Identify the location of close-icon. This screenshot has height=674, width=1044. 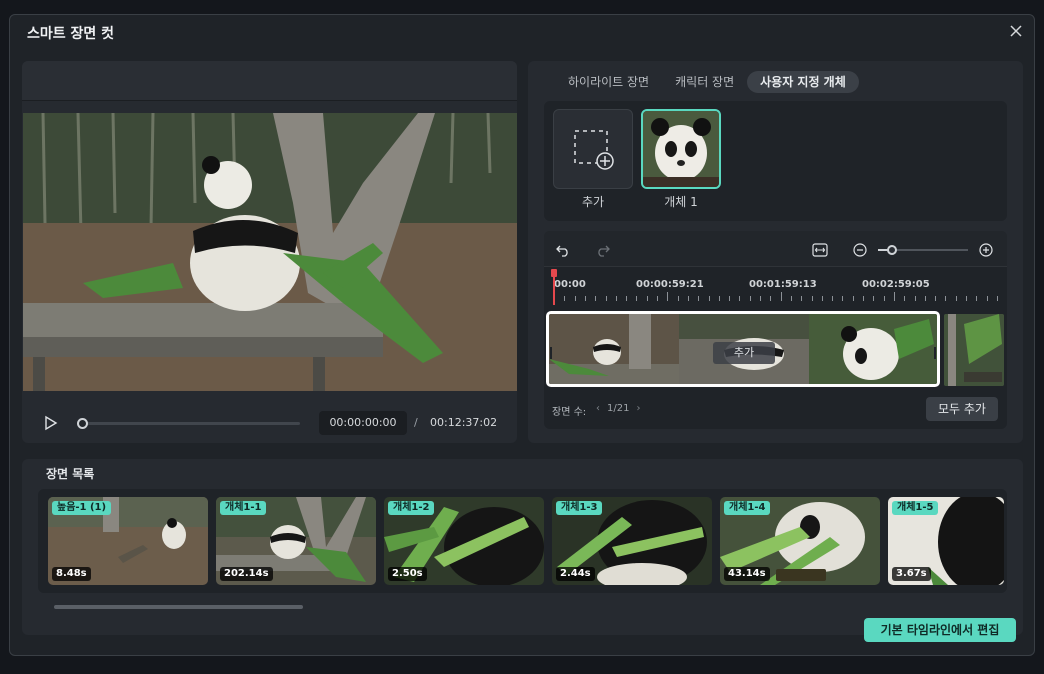
(1016, 31).